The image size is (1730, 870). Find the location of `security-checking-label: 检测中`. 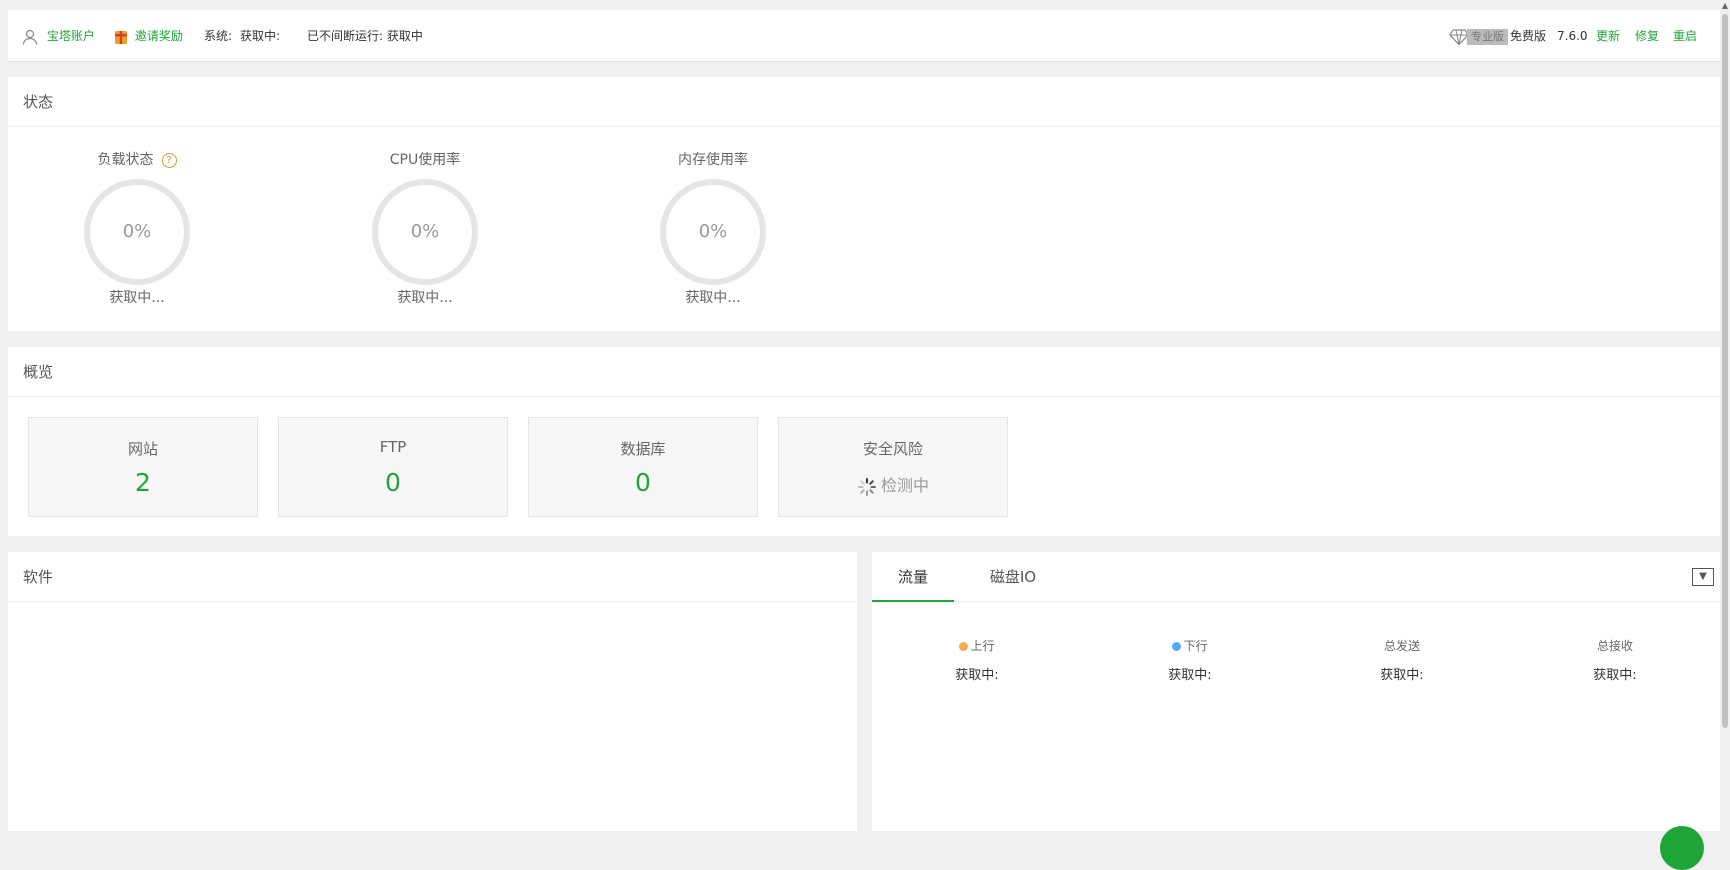

security-checking-label: 检测中 is located at coordinates (904, 485).